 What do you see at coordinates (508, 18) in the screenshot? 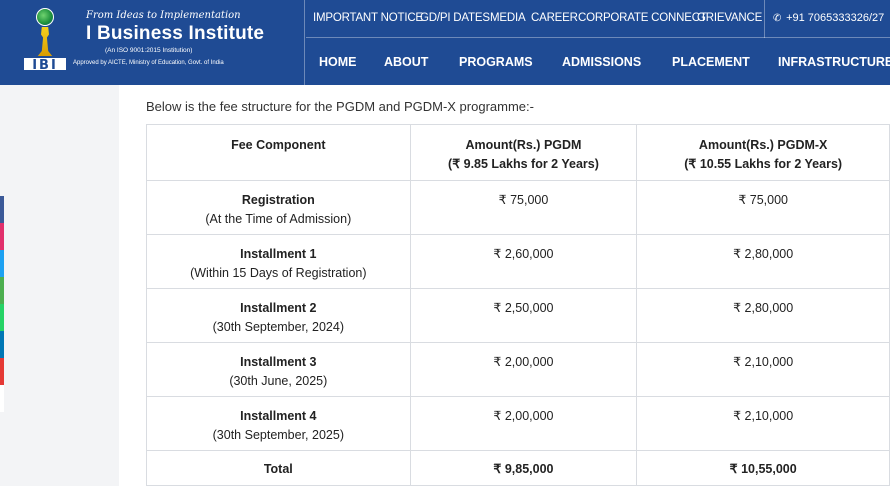
I see `top-link-media: MEDIA` at bounding box center [508, 18].